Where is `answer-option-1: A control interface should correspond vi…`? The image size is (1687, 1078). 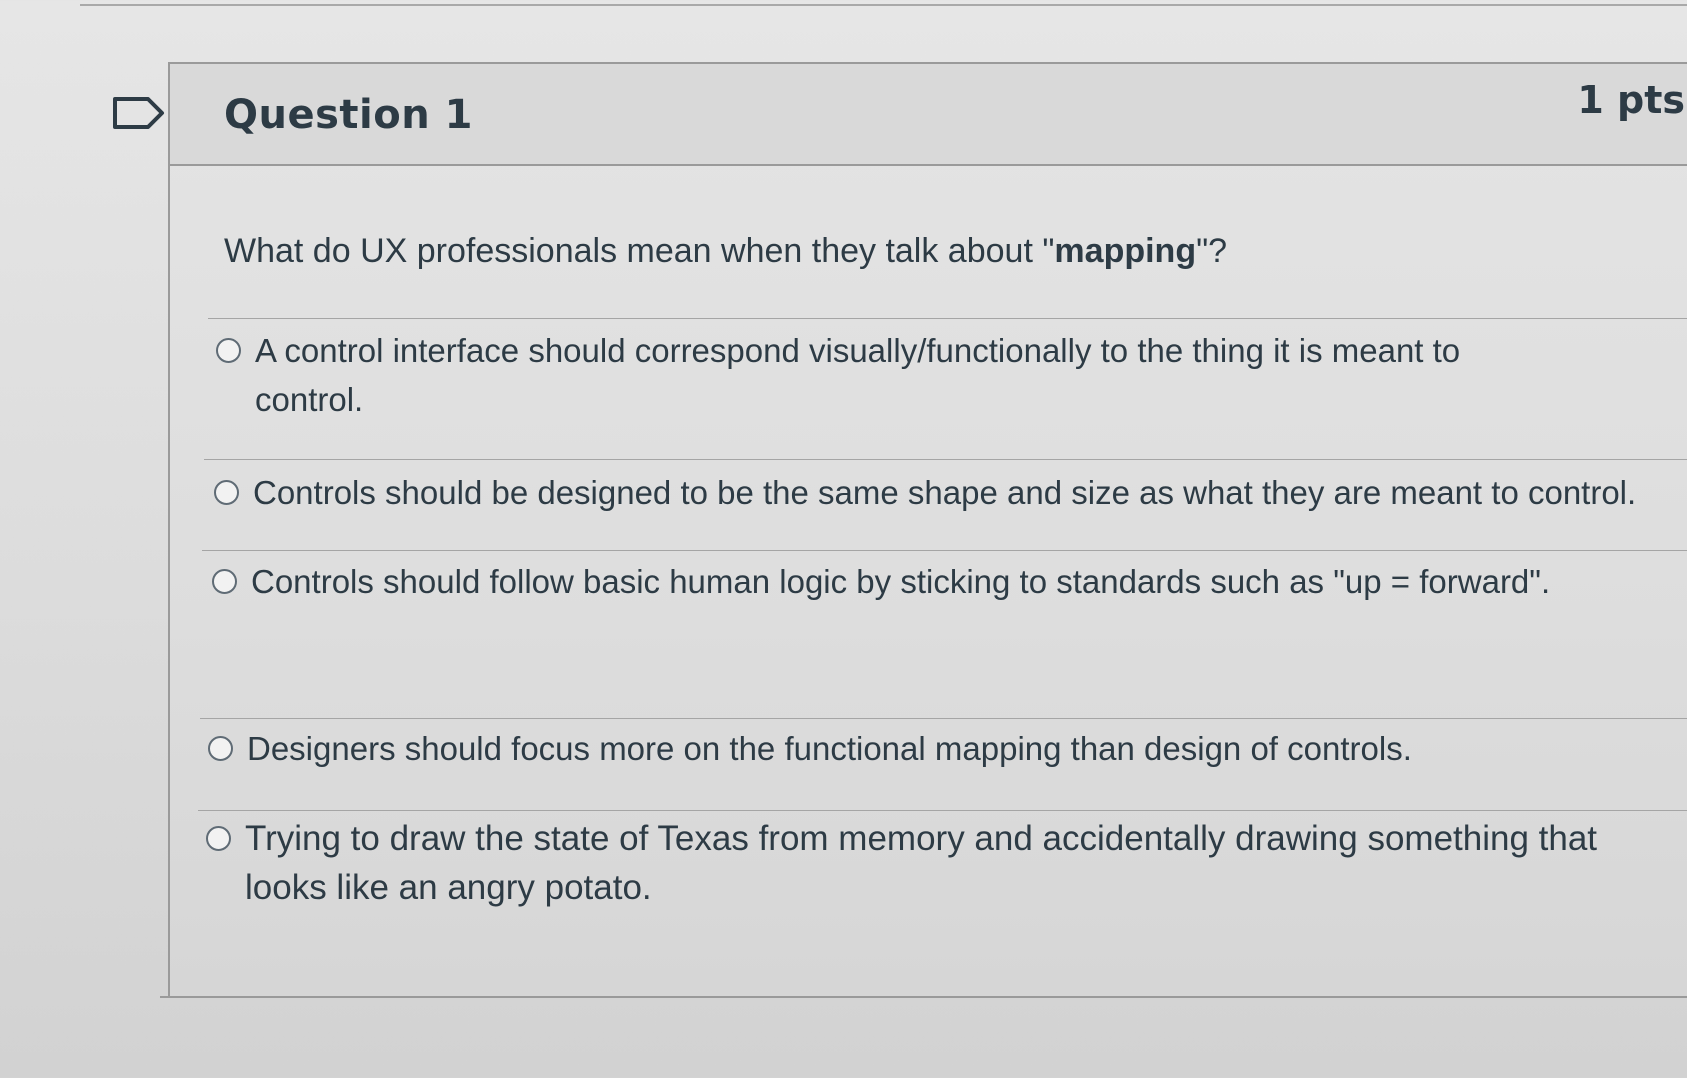 answer-option-1: A control interface should correspond vi… is located at coordinates (876, 375).